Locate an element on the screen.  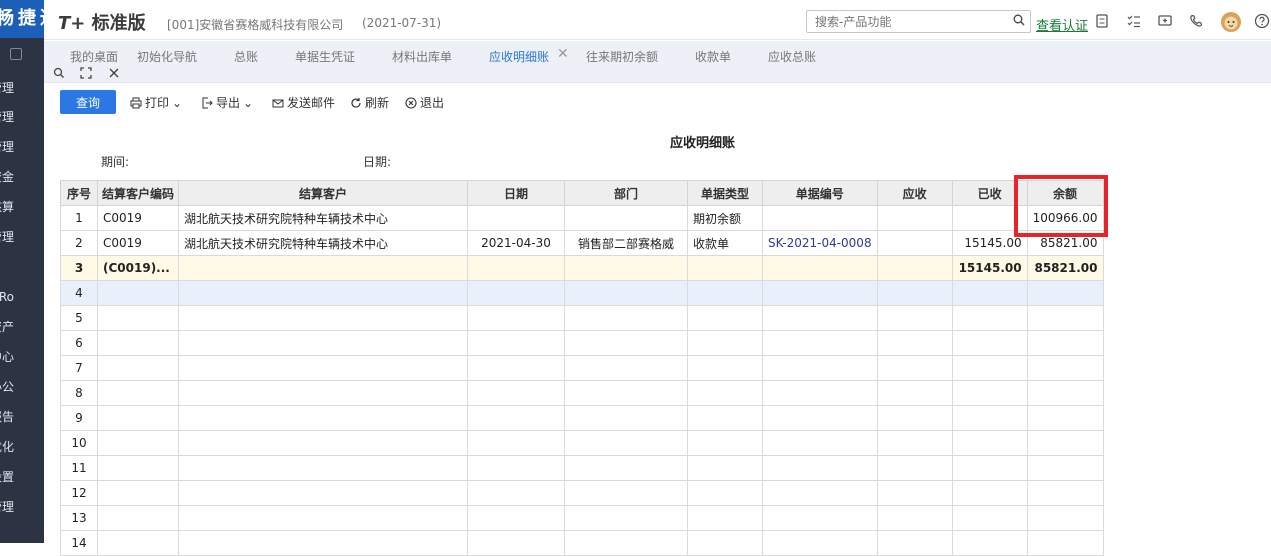
table-row: 12 is located at coordinates (582, 493).